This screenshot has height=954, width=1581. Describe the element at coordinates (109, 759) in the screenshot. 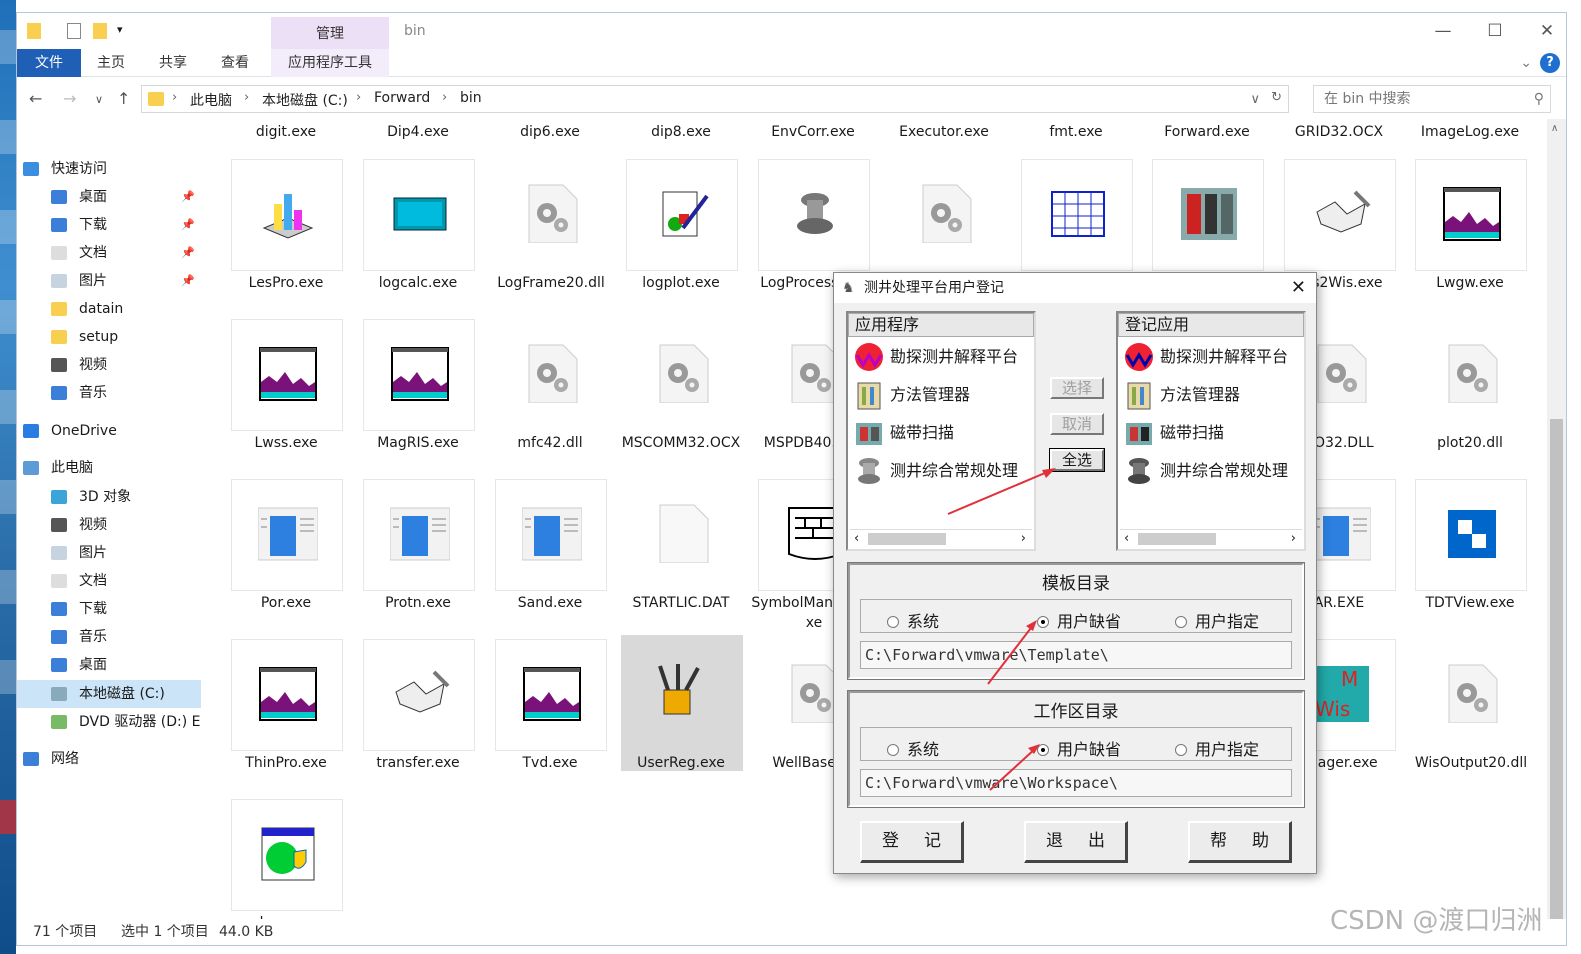

I see `sidebar-item-network: 网络` at that location.